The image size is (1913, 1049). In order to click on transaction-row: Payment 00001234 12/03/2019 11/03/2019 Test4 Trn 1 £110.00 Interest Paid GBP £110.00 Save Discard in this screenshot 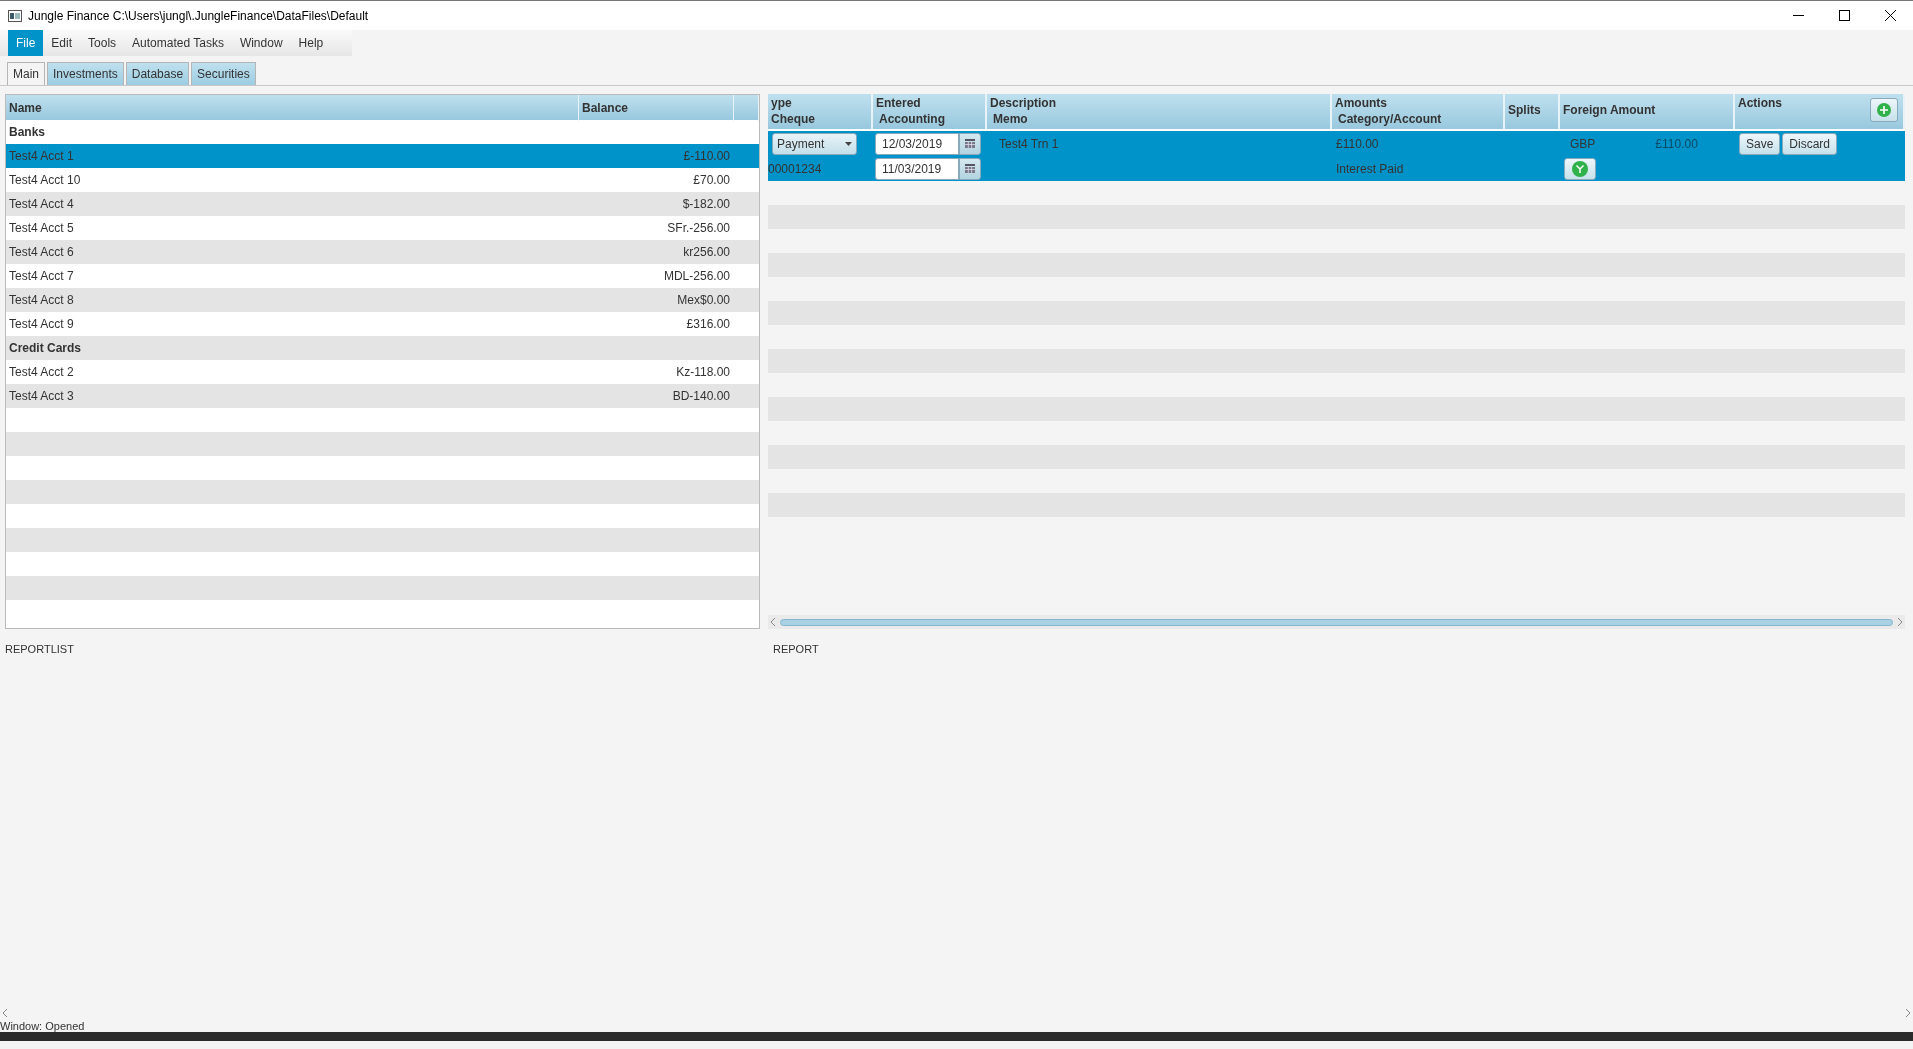, I will do `click(1336, 155)`.